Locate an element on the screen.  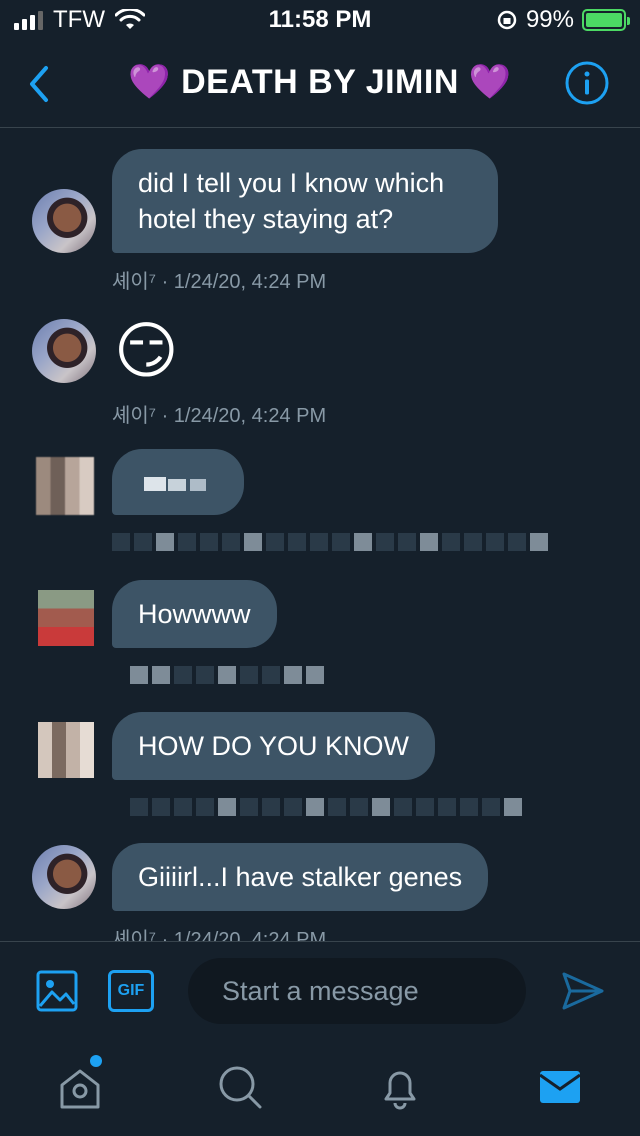
message-composer: GIF is located at coordinates (320, 991).